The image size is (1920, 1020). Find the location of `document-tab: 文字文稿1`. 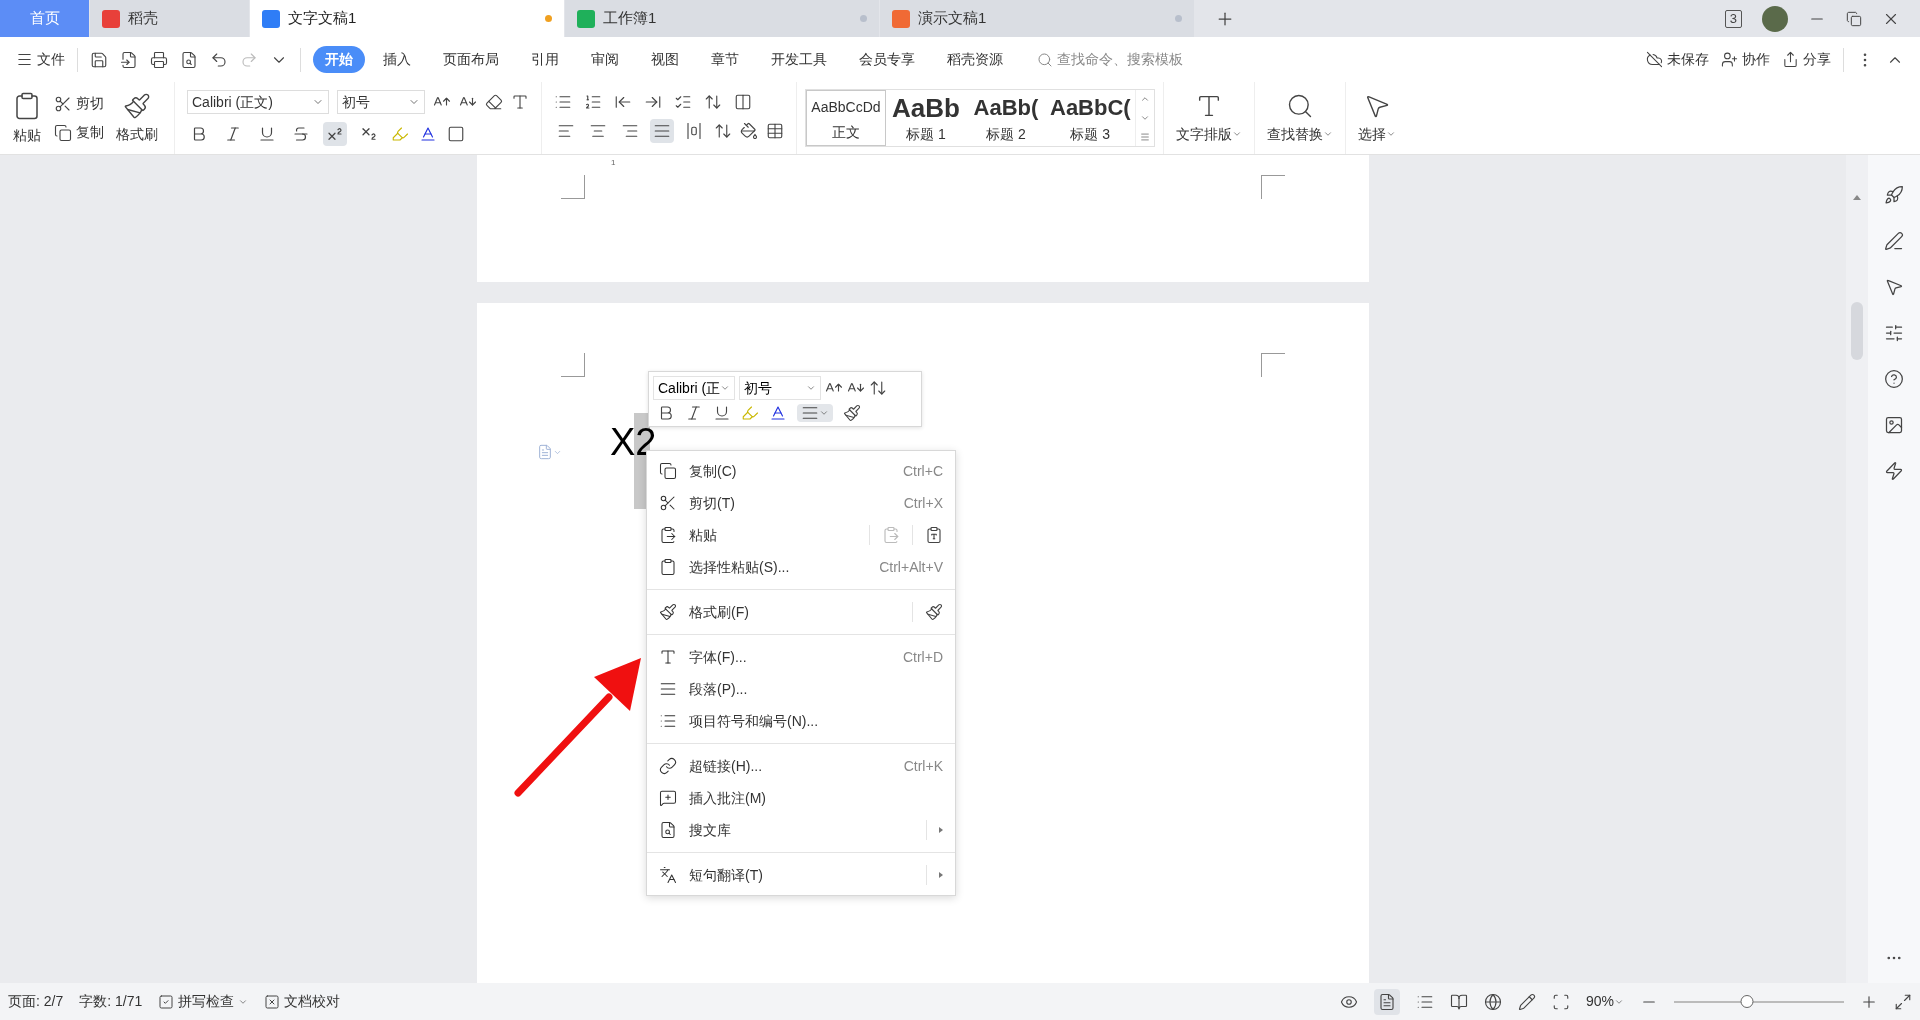

document-tab: 文字文稿1 is located at coordinates (407, 18).